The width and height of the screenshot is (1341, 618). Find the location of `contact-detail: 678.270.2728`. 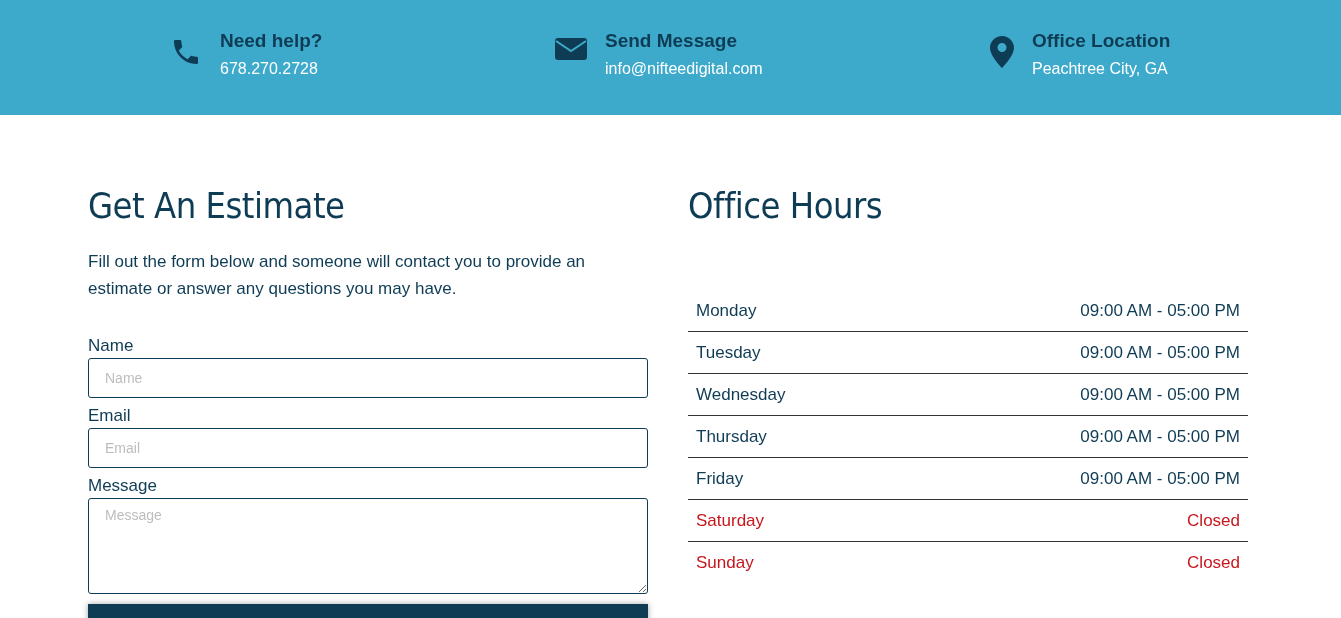

contact-detail: 678.270.2728 is located at coordinates (269, 69).